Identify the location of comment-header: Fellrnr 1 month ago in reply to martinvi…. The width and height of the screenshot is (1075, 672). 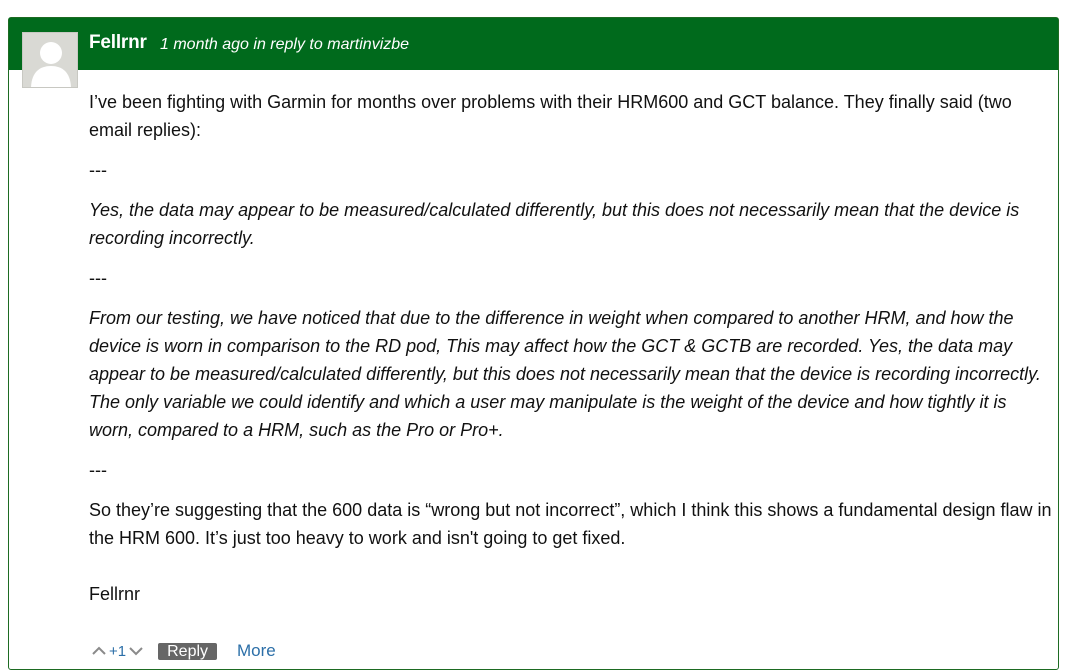
(533, 44).